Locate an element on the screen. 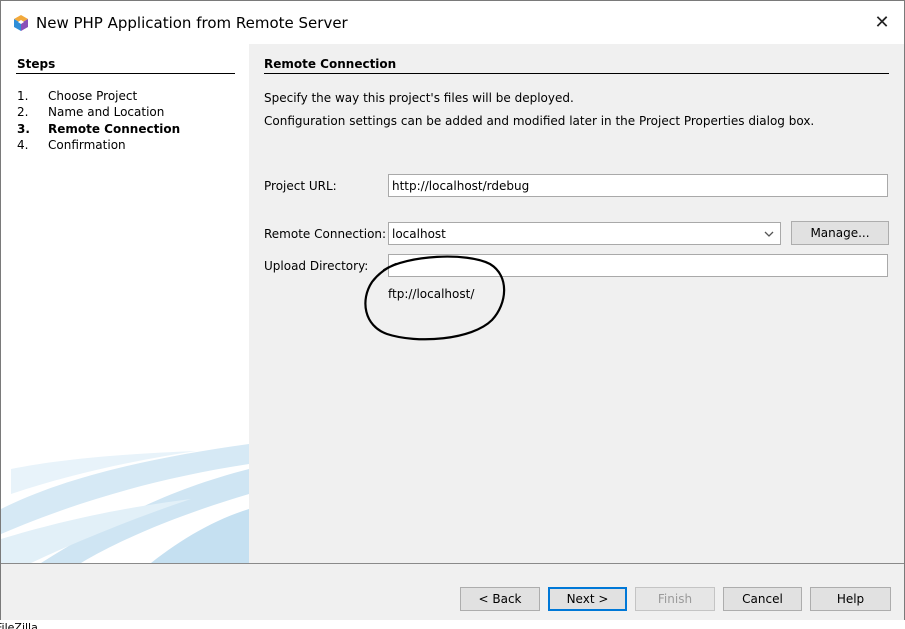 The width and height of the screenshot is (905, 629). step-item: 1. Choose Project is located at coordinates (98, 96).